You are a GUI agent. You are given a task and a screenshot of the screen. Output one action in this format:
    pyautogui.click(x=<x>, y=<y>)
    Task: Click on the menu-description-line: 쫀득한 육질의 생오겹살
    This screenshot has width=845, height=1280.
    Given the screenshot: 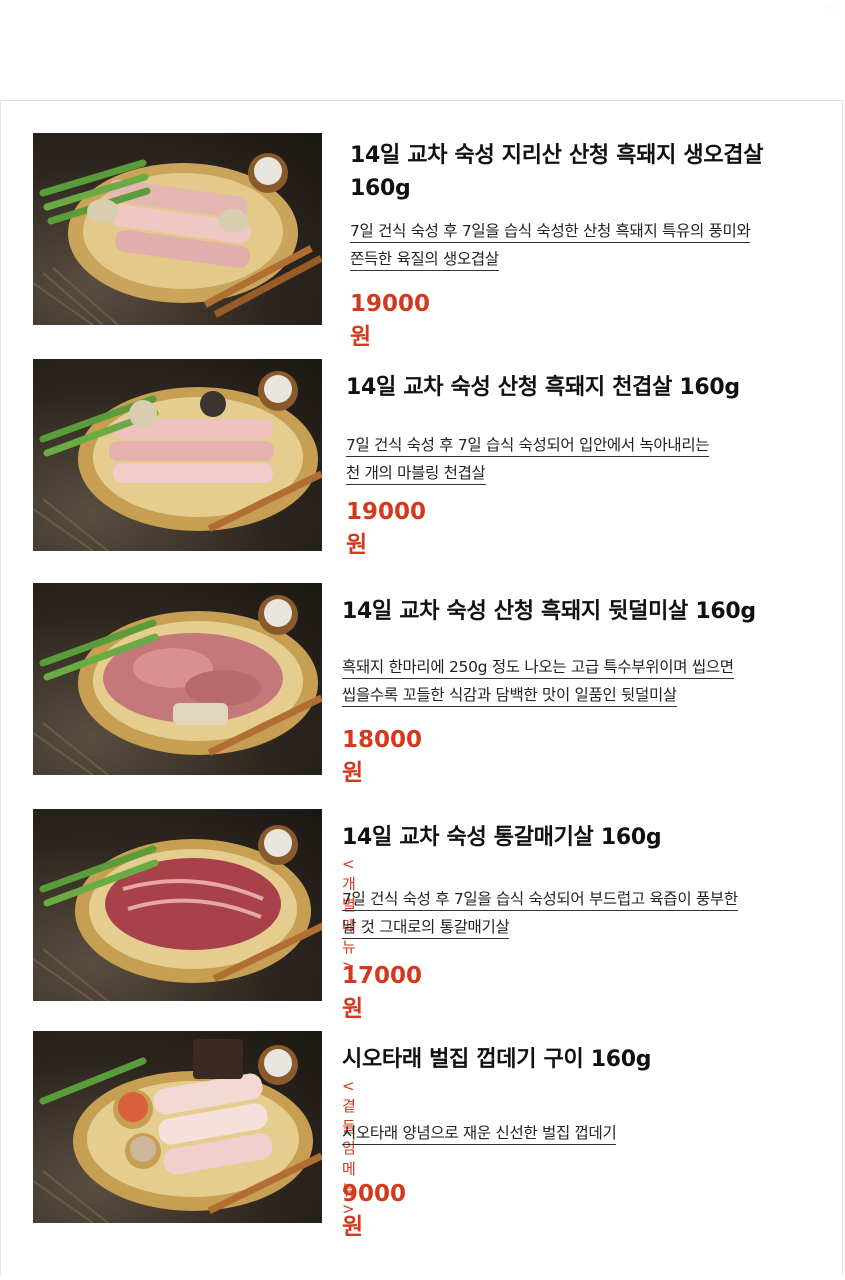 What is the action you would take?
    pyautogui.click(x=424, y=260)
    